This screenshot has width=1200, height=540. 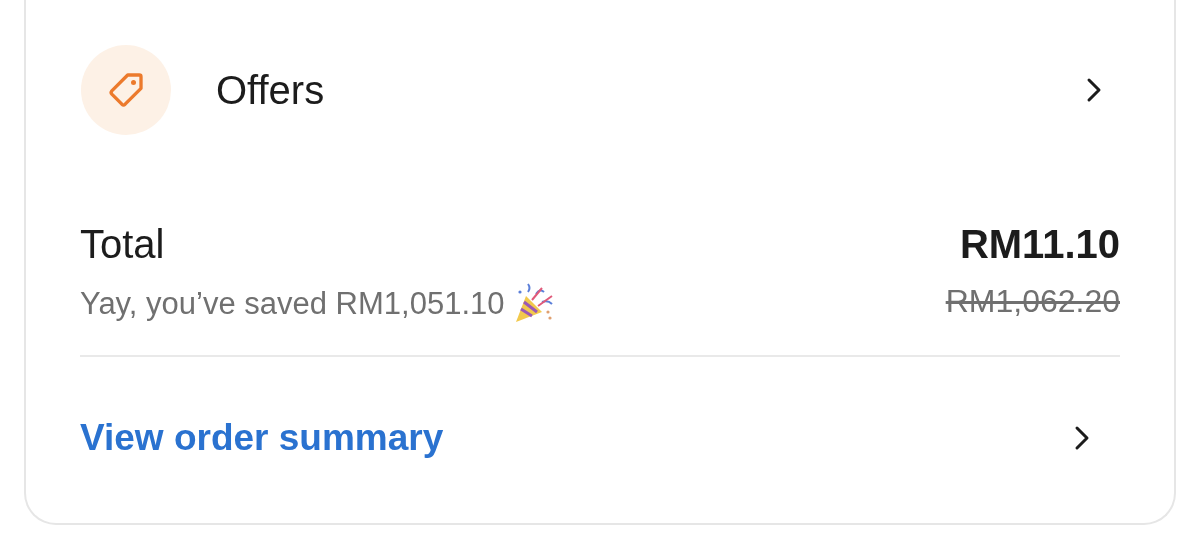 What do you see at coordinates (122, 244) in the screenshot?
I see `total-label: Total` at bounding box center [122, 244].